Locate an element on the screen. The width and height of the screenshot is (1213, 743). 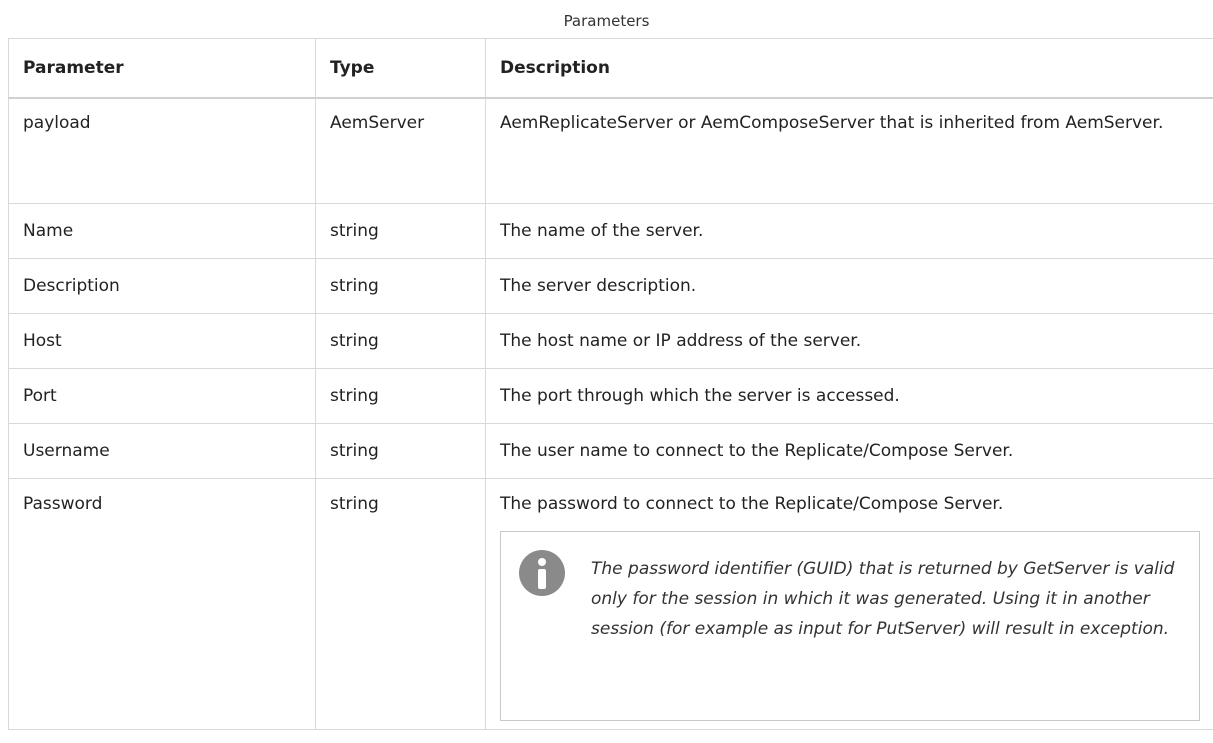
table-row: Name string The name of the server. is located at coordinates (610, 231).